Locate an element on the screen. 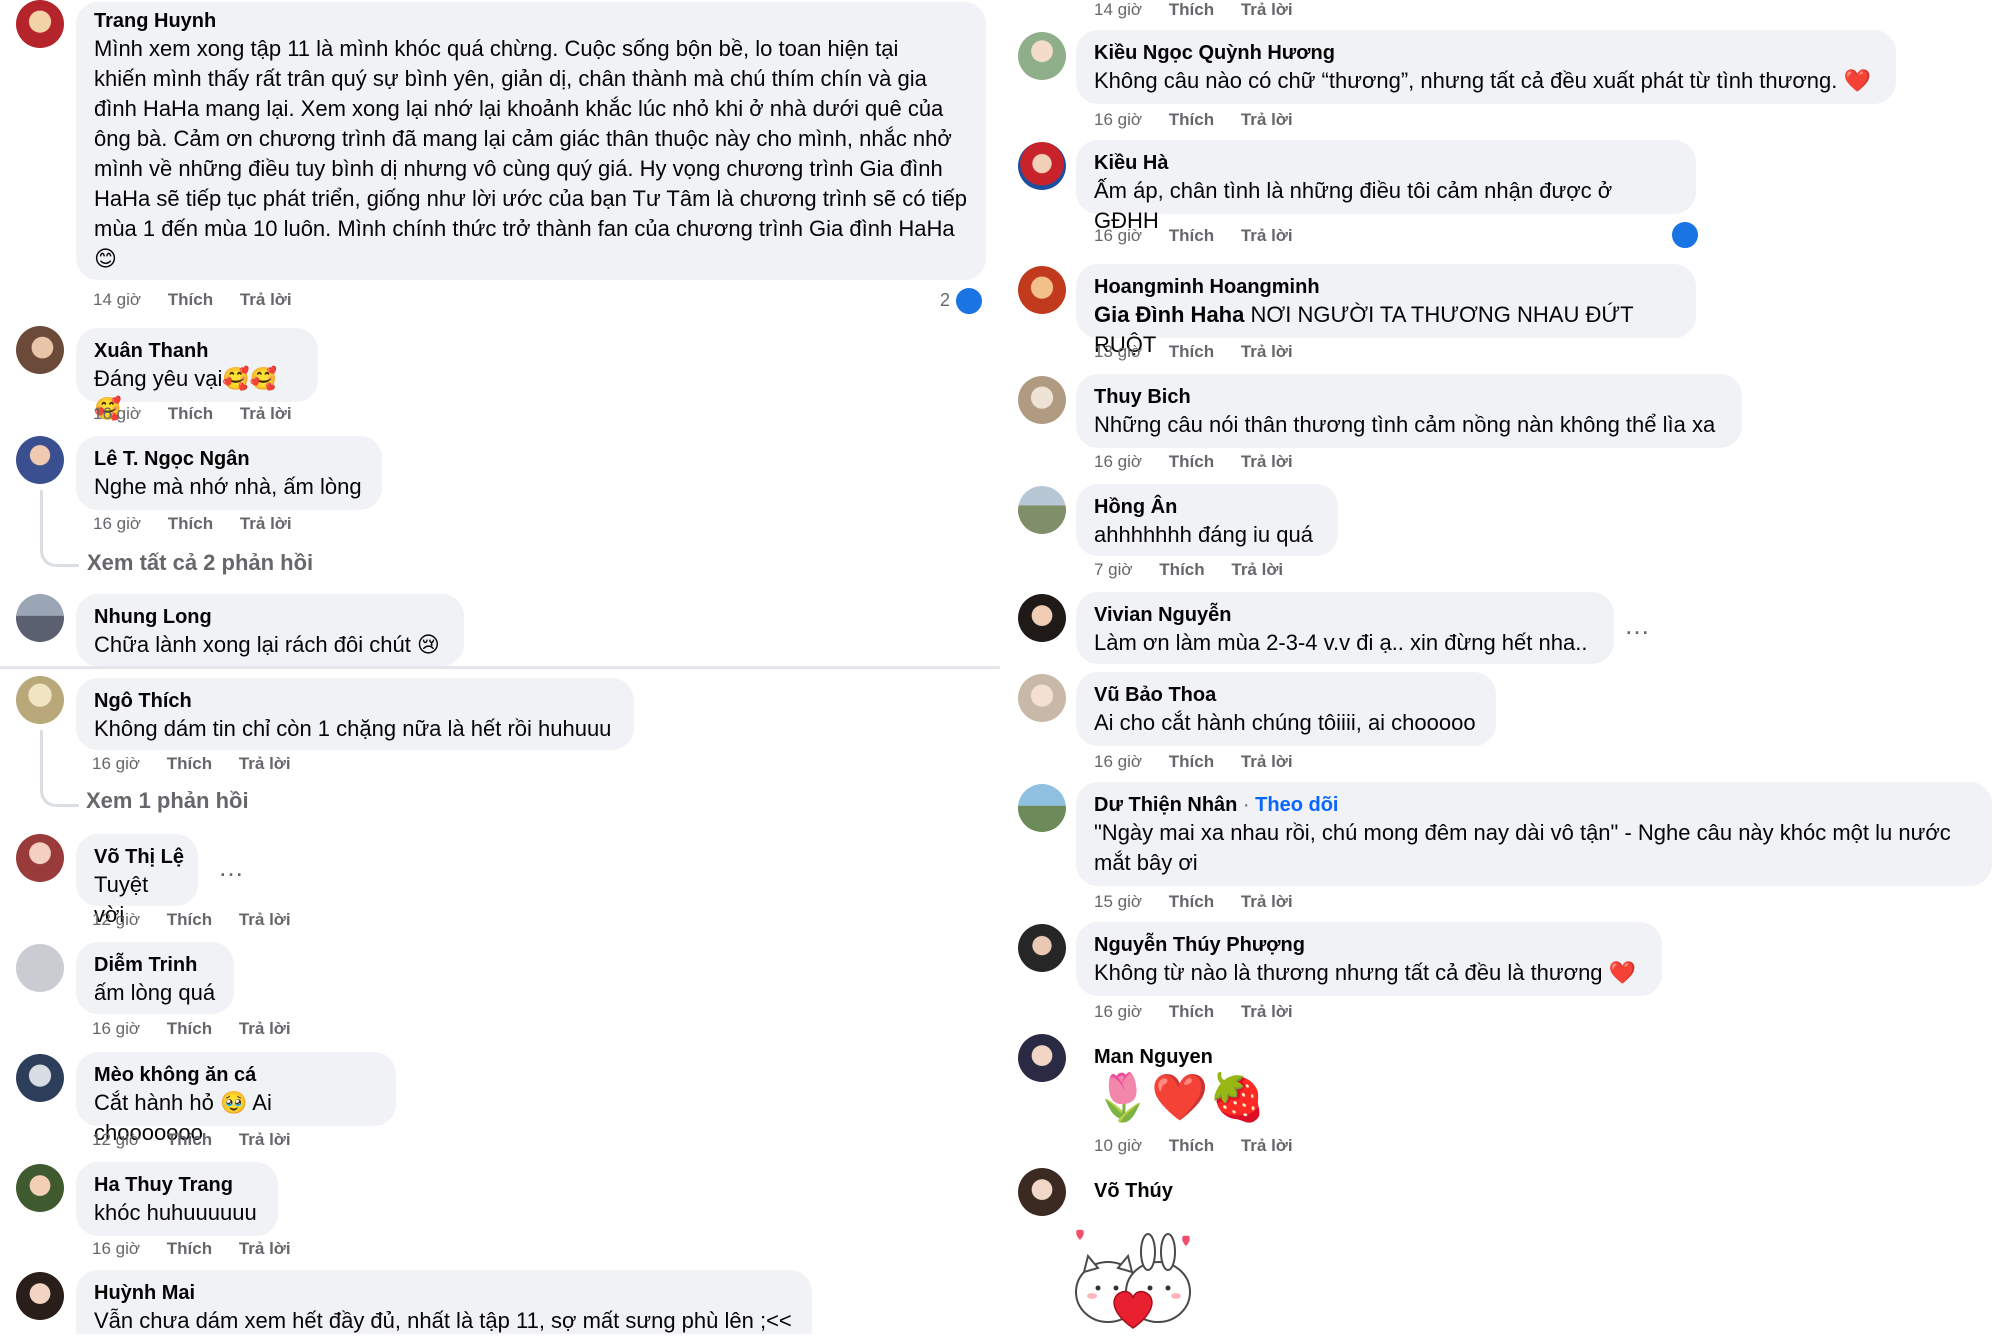 The height and width of the screenshot is (1336, 2000). timestamp: 13 giờ is located at coordinates (1118, 351).